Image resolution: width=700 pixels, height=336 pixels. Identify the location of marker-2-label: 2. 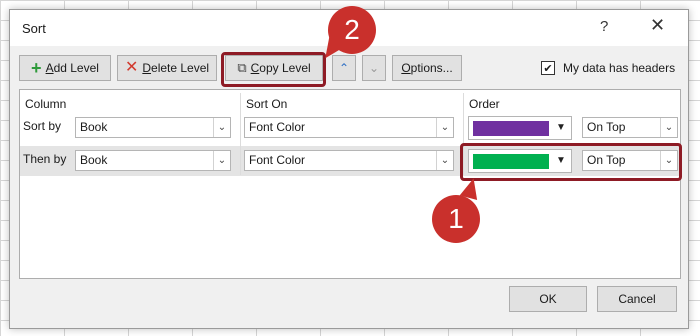
(352, 29).